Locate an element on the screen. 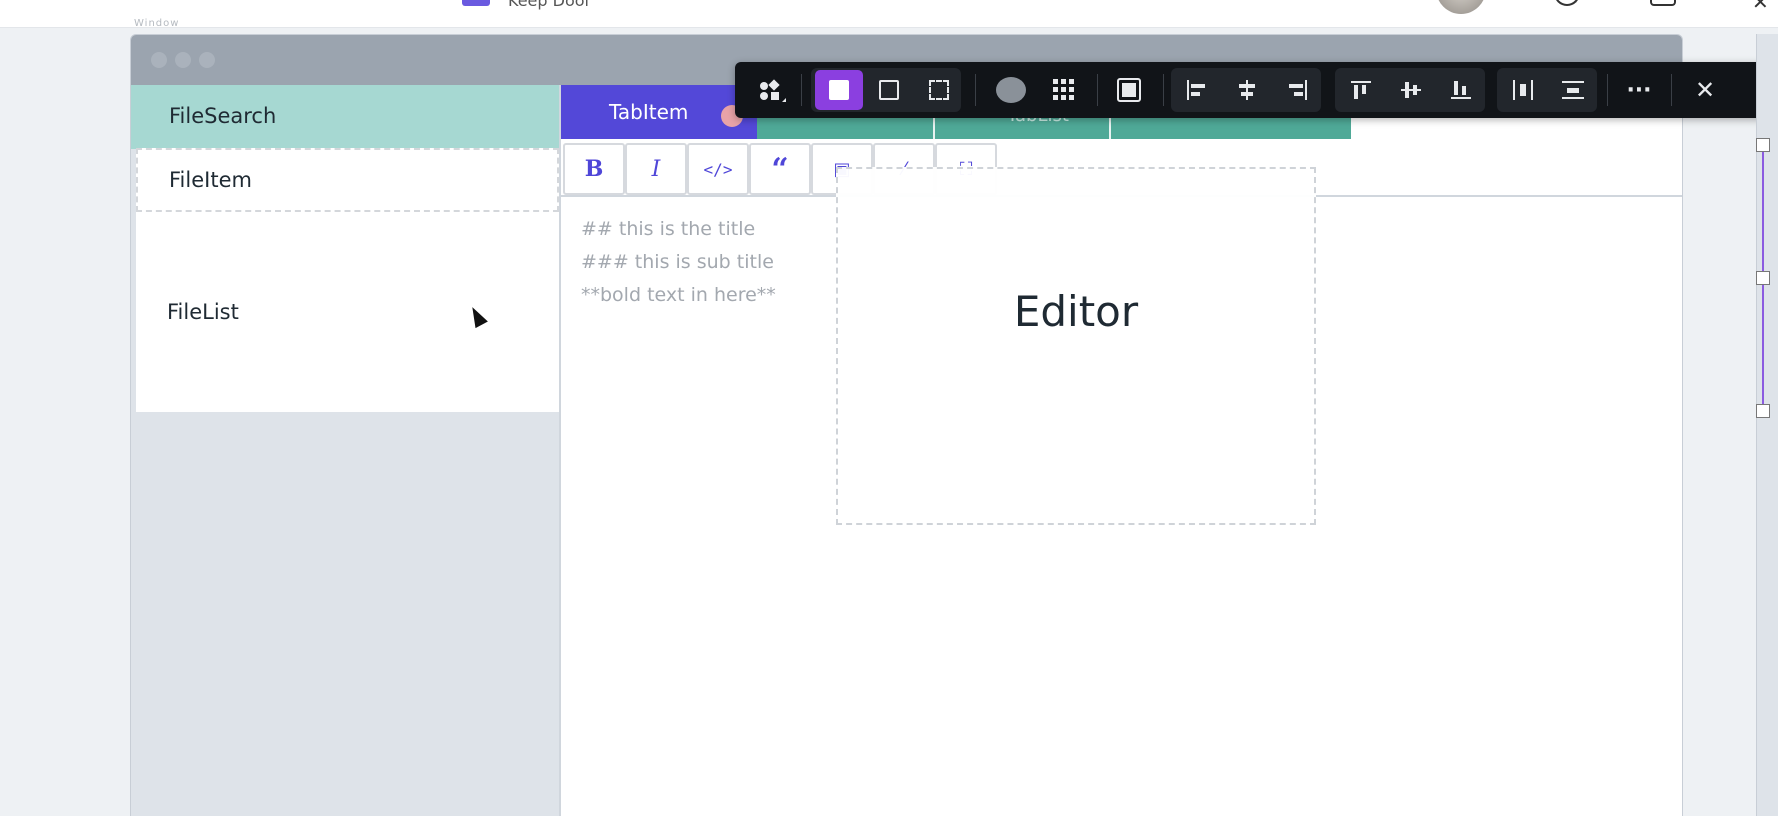  stroke-icon is located at coordinates (889, 90).